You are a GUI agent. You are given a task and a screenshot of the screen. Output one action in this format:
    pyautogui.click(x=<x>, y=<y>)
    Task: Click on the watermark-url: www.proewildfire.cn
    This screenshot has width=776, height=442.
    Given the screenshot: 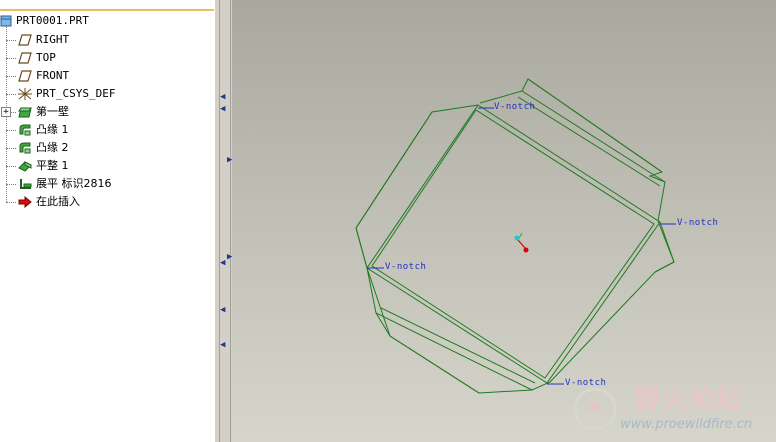 What is the action you would take?
    pyautogui.click(x=686, y=424)
    